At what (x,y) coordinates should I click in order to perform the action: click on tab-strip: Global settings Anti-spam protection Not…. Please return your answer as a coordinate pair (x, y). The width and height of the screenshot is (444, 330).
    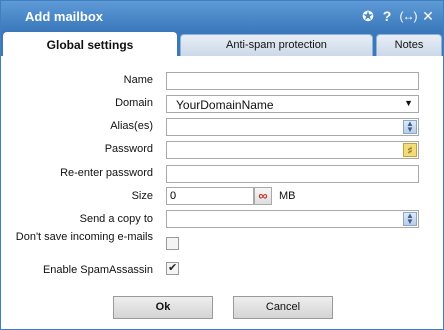
    Looking at the image, I should click on (222, 44).